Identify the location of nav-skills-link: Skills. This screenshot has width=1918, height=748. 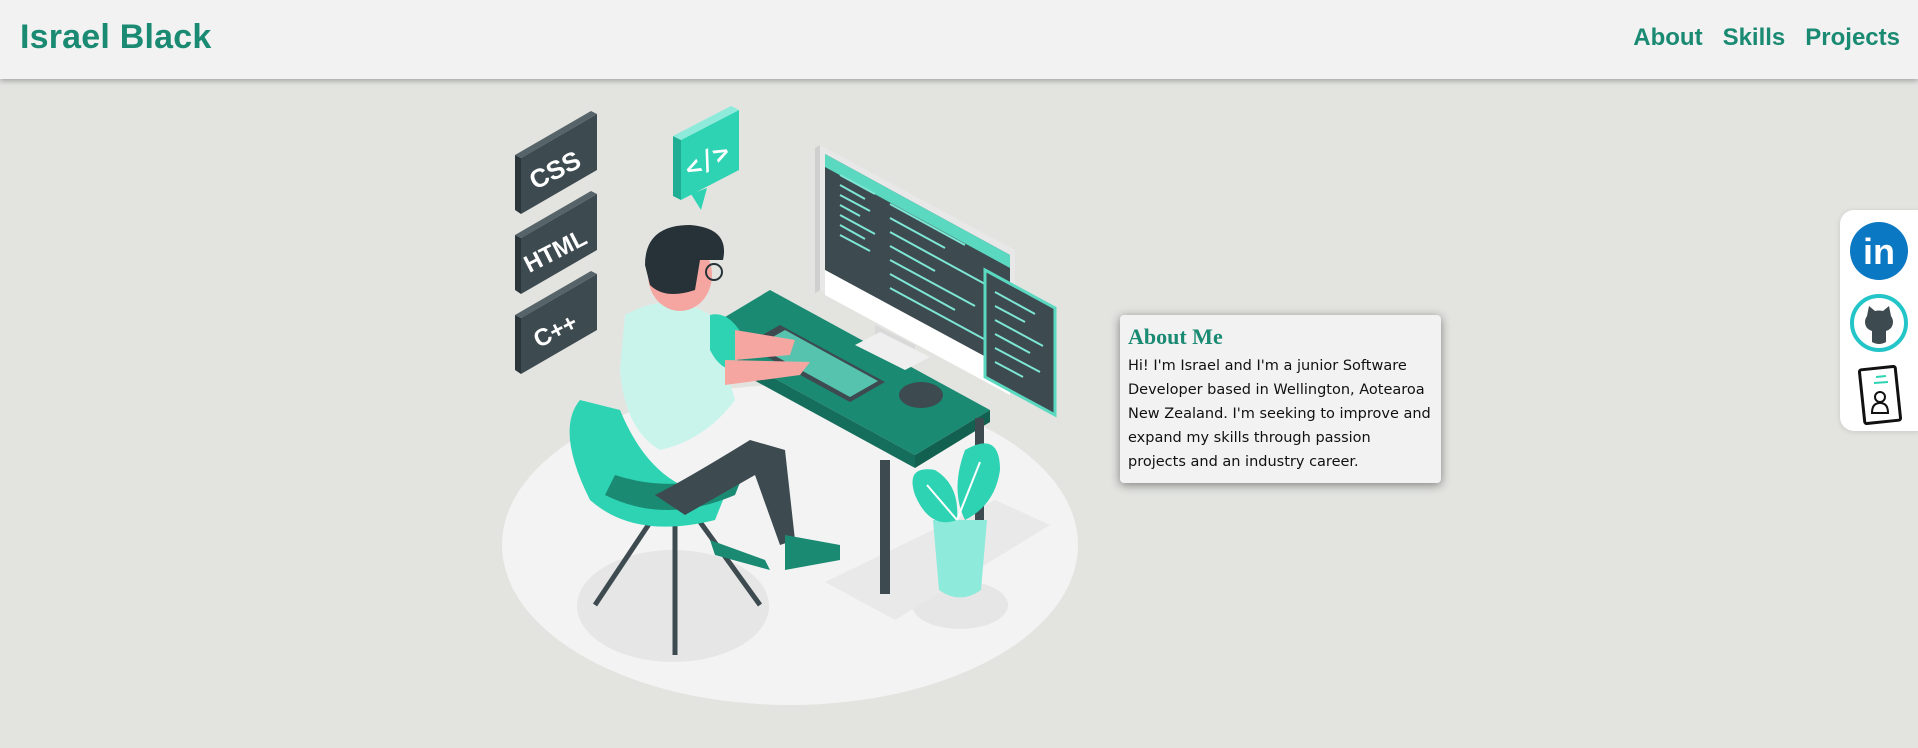
(1754, 38).